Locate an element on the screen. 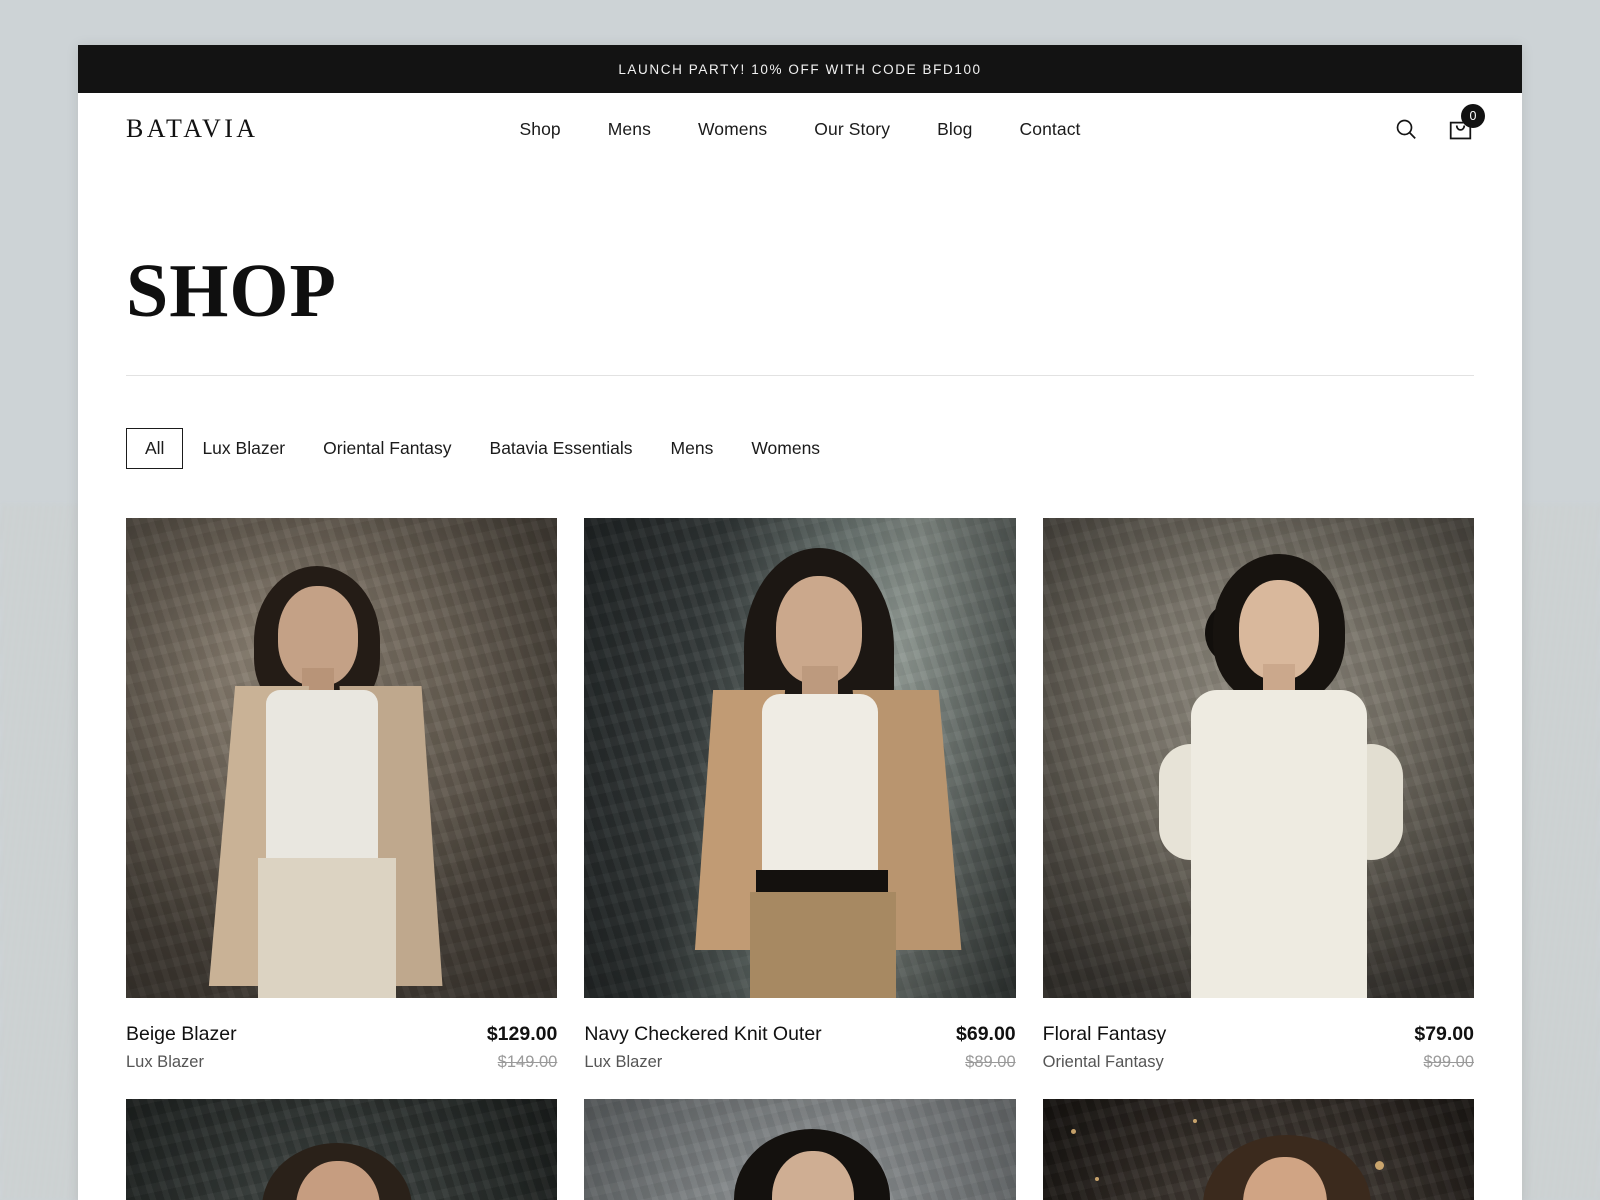 The height and width of the screenshot is (1200, 1600). main-navigation: Shop Mens Womens Our Story Blog Contact is located at coordinates (800, 129).